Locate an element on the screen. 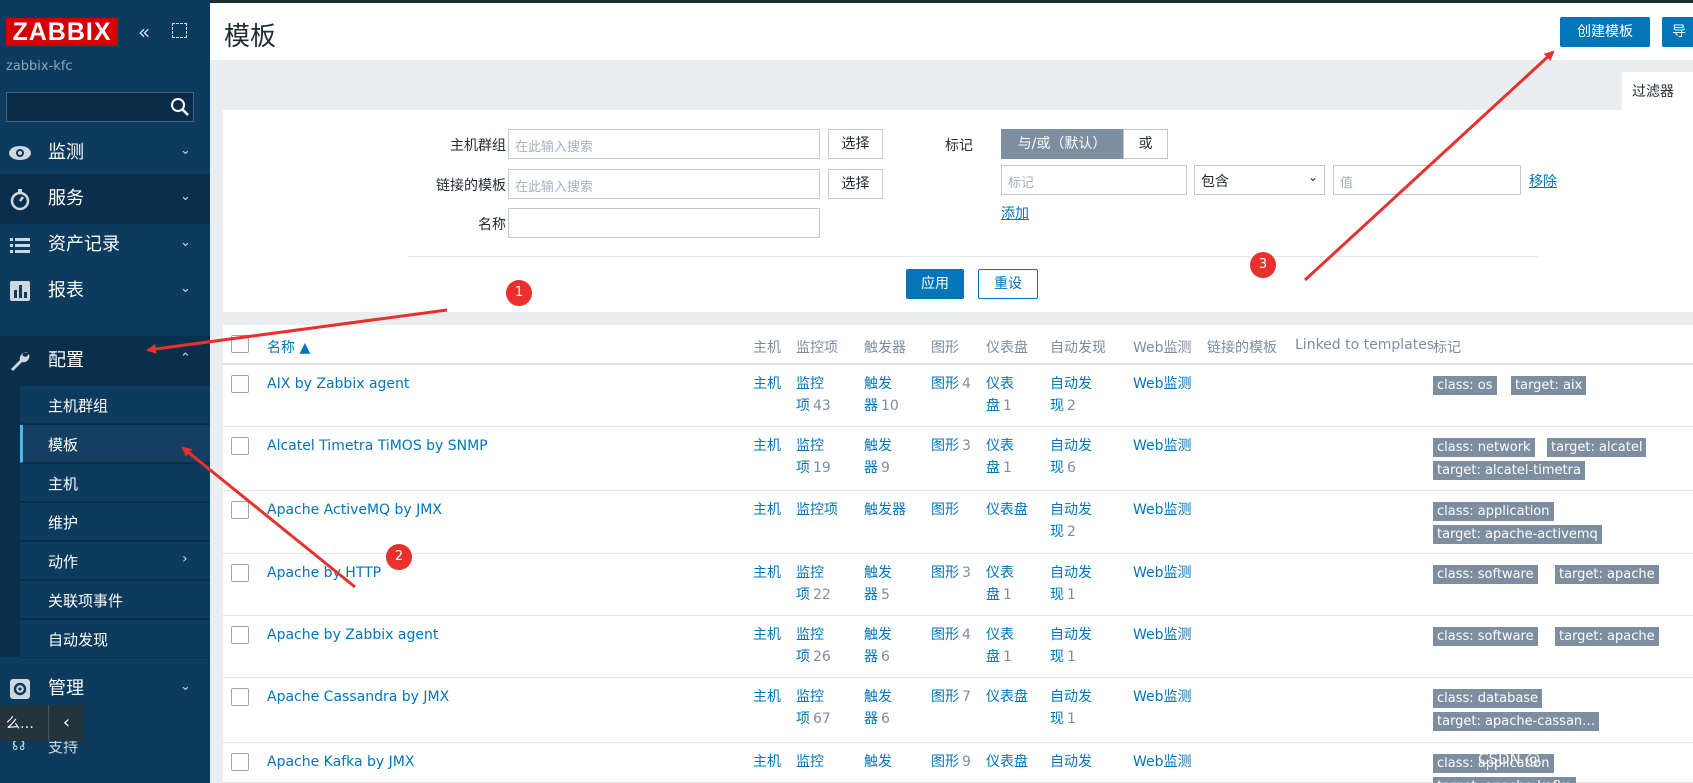 Image resolution: width=1693 pixels, height=783 pixels. reset-button: 重设 is located at coordinates (1008, 284).